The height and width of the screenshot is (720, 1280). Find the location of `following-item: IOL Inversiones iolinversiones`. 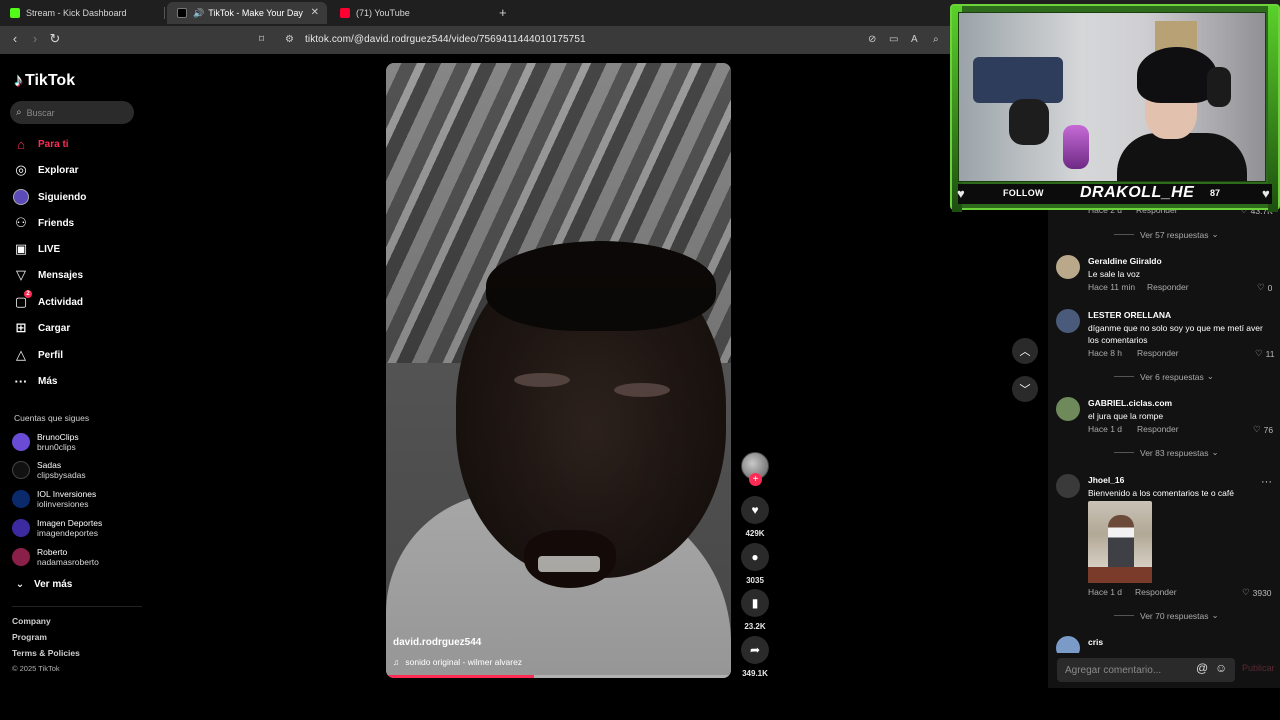

following-item: IOL Inversiones iolinversiones is located at coordinates (54, 499).